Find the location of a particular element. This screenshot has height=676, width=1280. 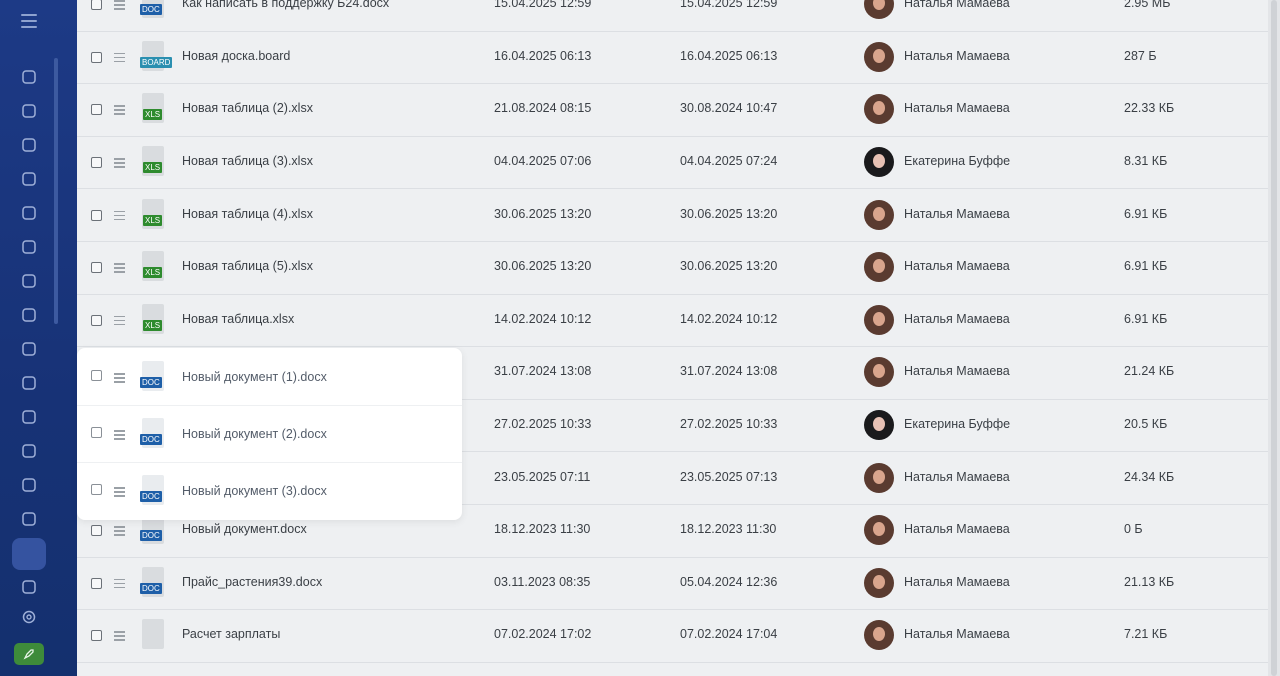

highlighted-row: DOC Новый документ (1).docx is located at coordinates (269, 377).